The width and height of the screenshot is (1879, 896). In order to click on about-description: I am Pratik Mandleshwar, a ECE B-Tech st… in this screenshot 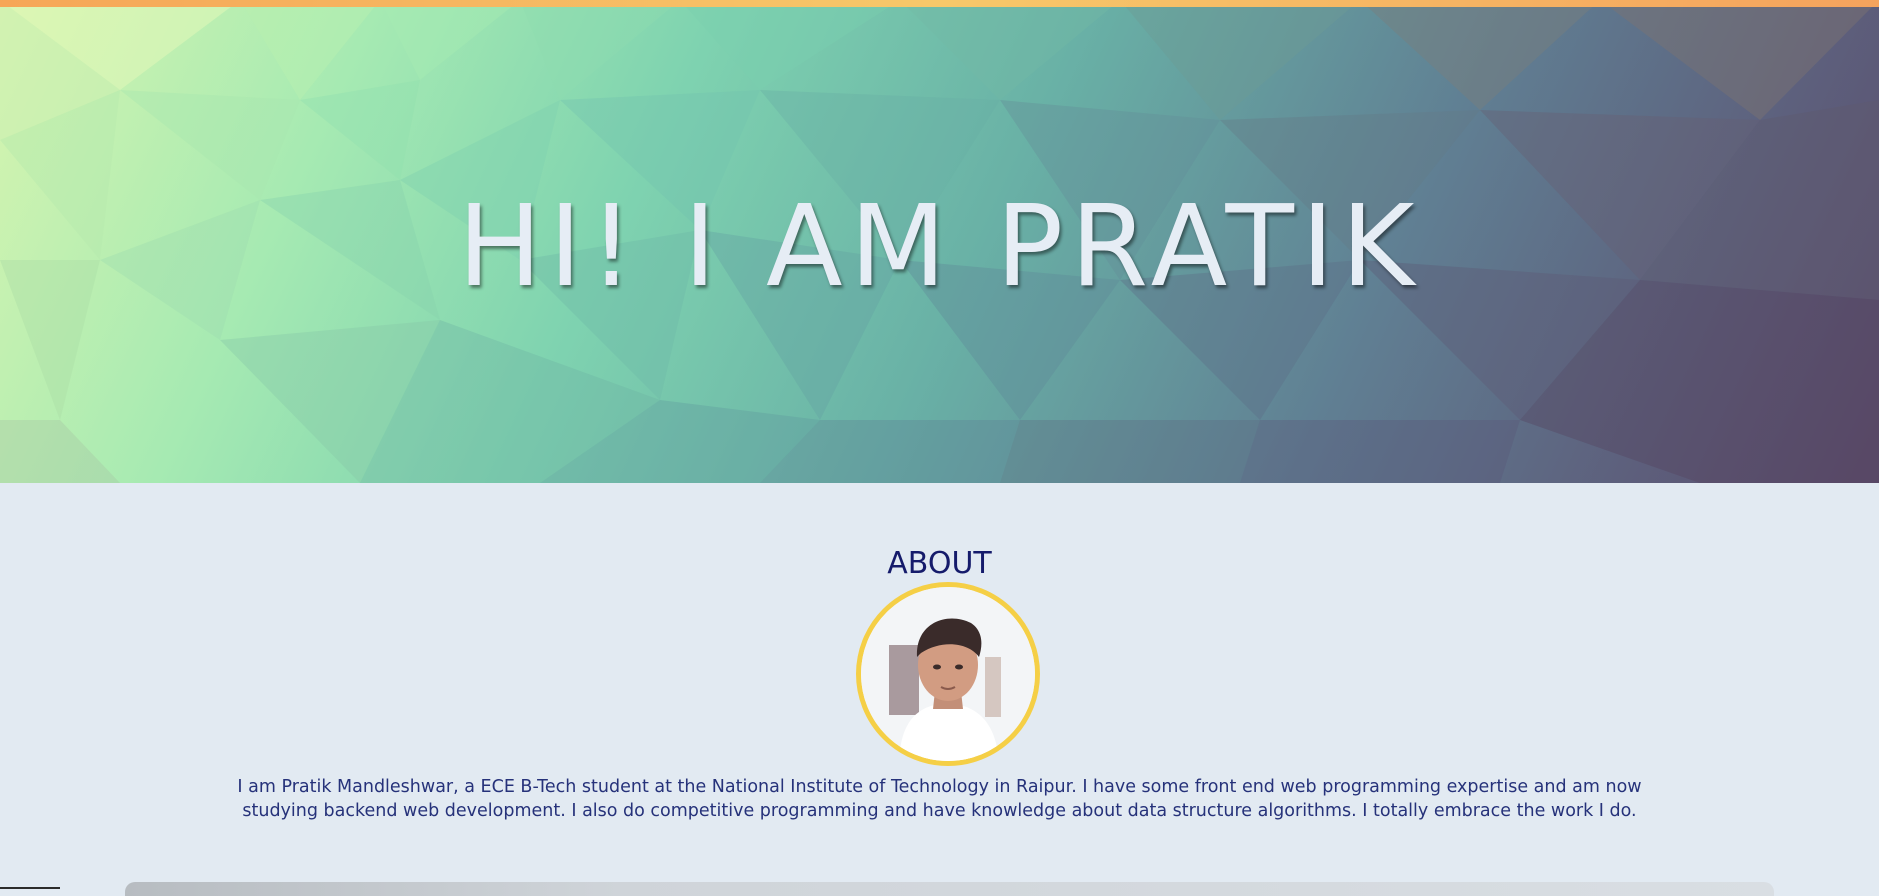, I will do `click(939, 799)`.